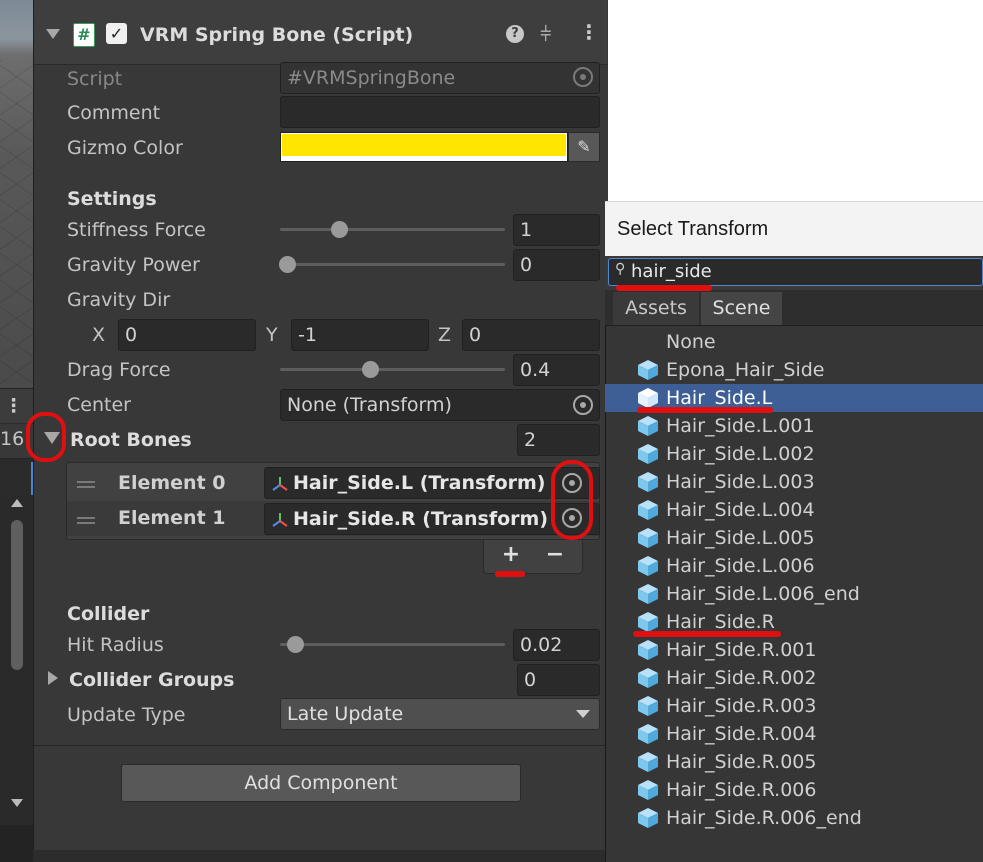  What do you see at coordinates (339, 229) in the screenshot?
I see `stiffness-slider-knob` at bounding box center [339, 229].